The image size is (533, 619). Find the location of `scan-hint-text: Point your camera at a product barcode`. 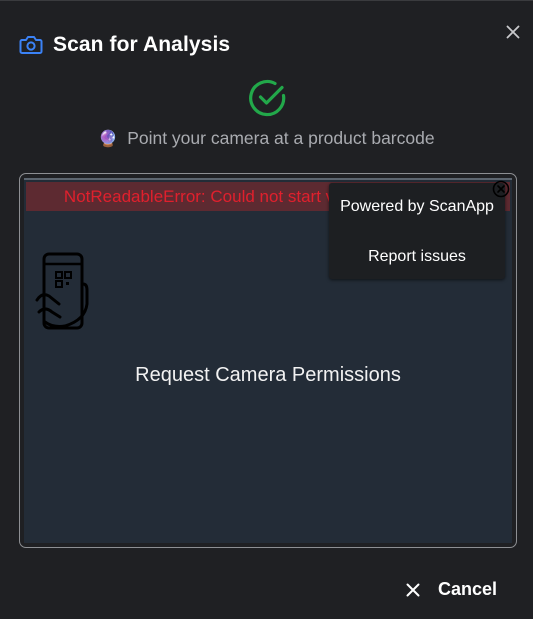

scan-hint-text: Point your camera at a product barcode is located at coordinates (281, 138).